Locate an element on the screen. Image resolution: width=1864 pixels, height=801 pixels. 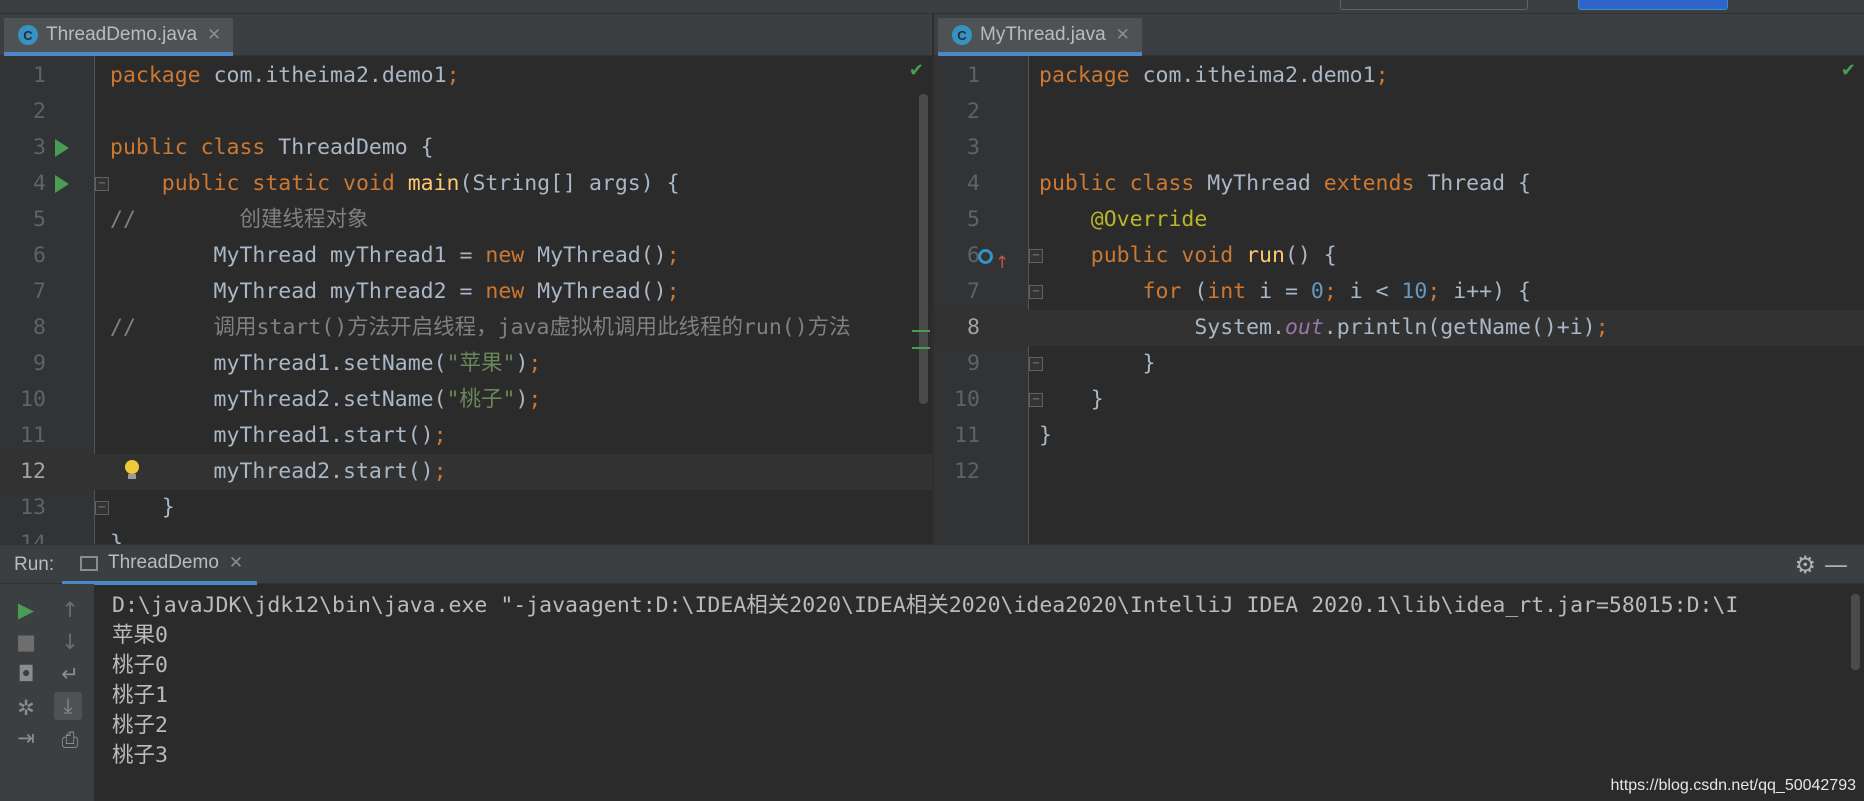
console-scrollbar is located at coordinates (1855, 632).